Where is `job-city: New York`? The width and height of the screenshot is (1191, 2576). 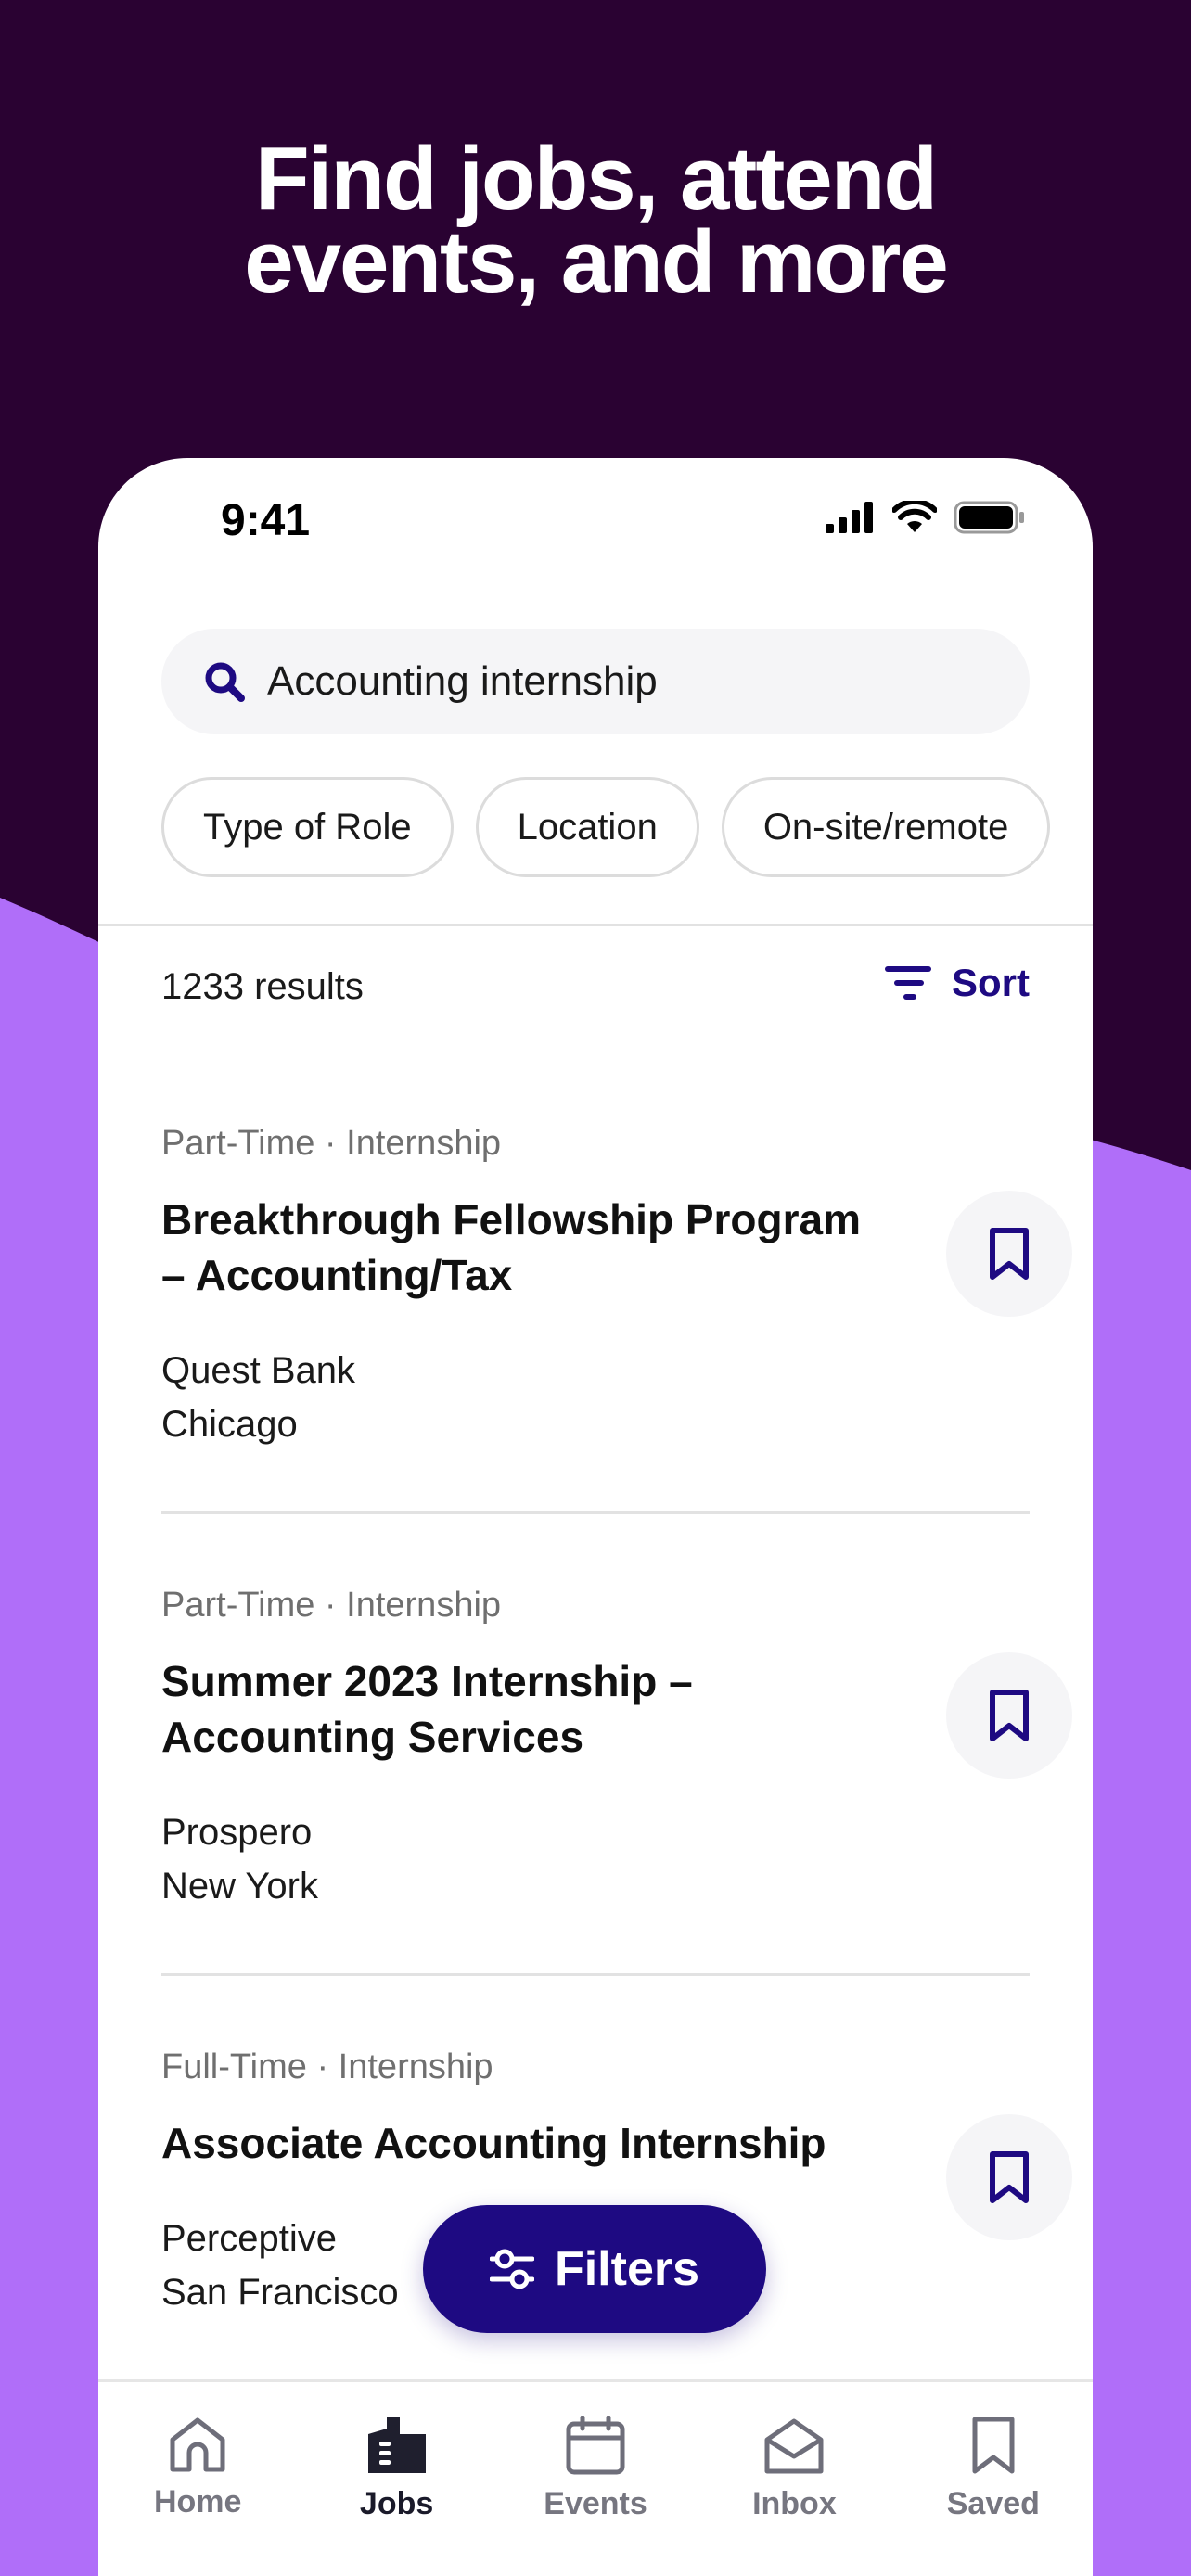
job-city: New York is located at coordinates (239, 1886).